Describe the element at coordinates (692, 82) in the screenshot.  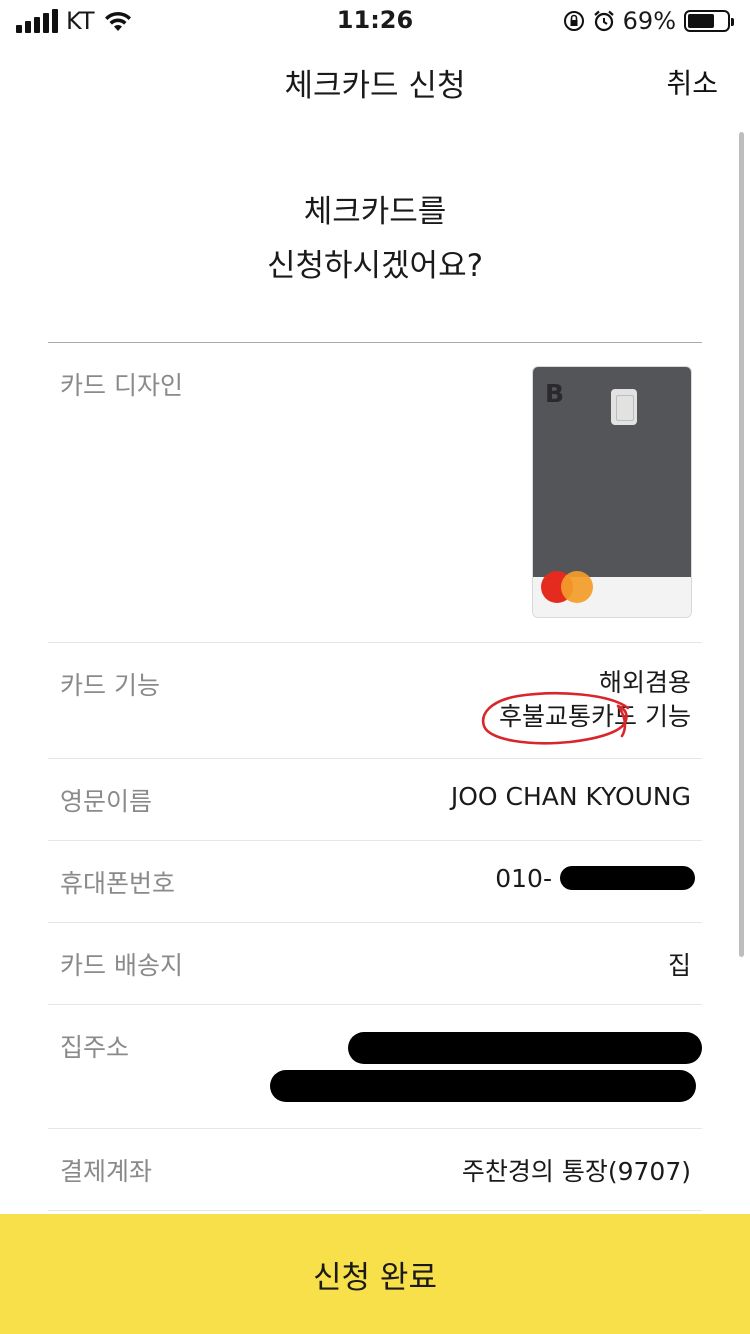
I see `cancel-button: 취소` at that location.